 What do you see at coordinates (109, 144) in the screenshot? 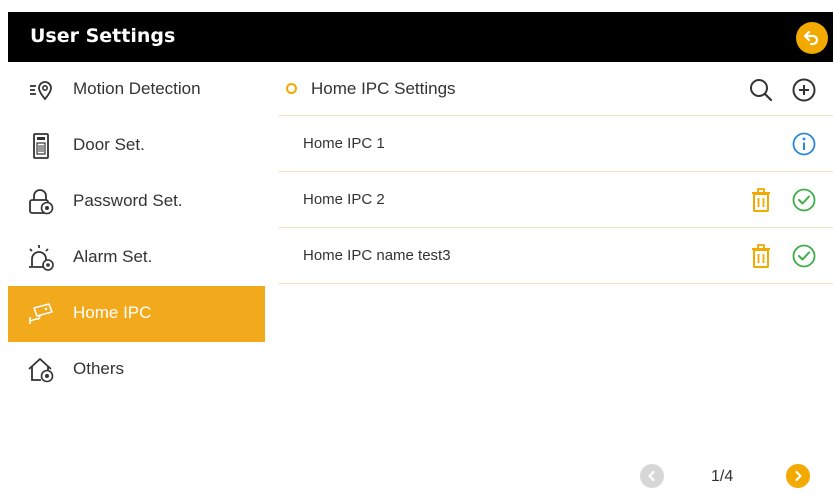
I see `sidebar-item-label: Door Set.` at bounding box center [109, 144].